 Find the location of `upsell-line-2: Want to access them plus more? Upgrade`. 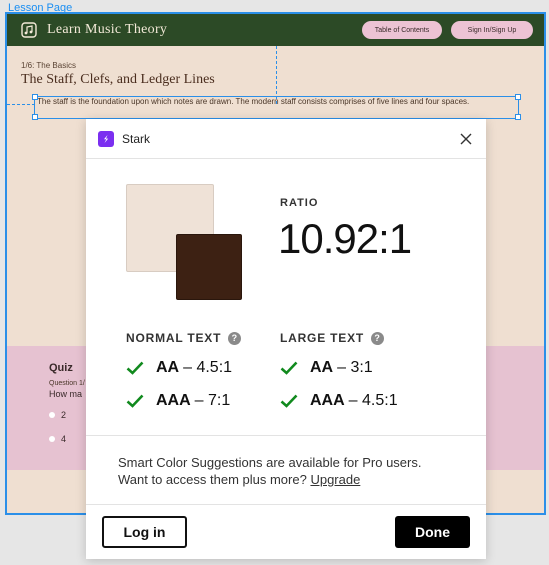

upsell-line-2: Want to access them plus more? Upgrade is located at coordinates (269, 479).